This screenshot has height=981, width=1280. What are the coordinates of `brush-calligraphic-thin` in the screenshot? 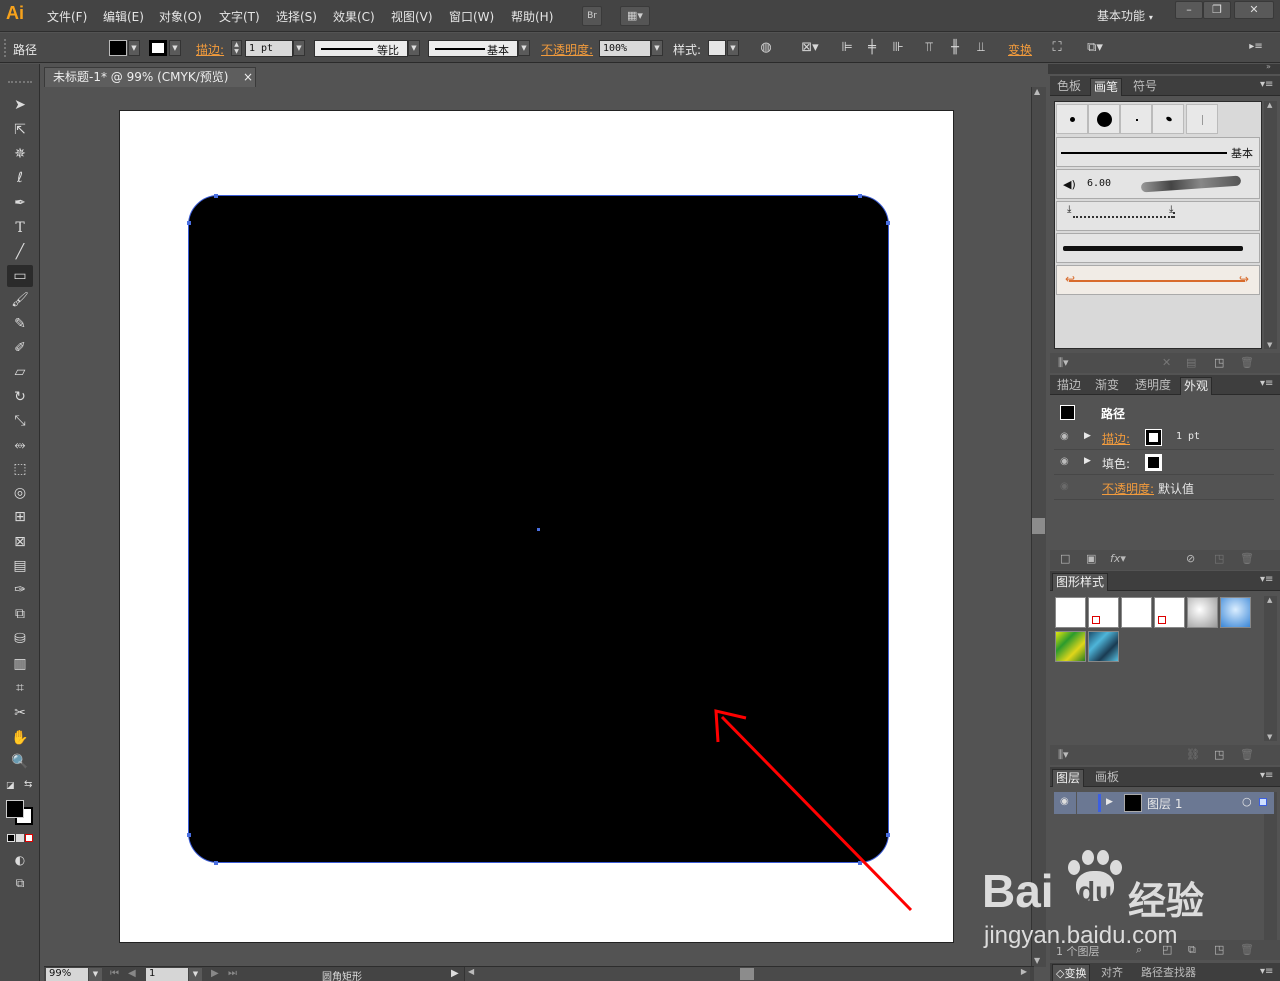 It's located at (1202, 119).